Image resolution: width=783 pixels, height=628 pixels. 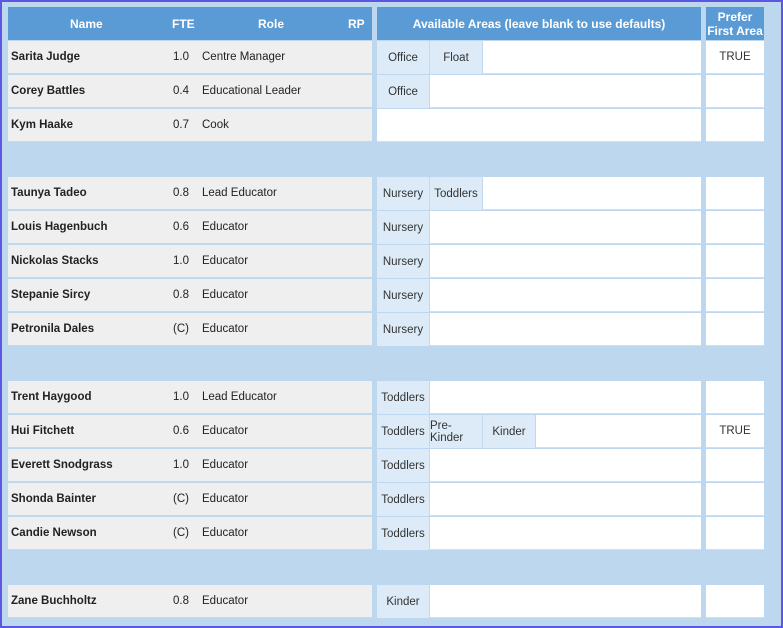 I want to click on staff-info-cell: Sarita Judge 1.0 Centre Manager, so click(x=190, y=57).